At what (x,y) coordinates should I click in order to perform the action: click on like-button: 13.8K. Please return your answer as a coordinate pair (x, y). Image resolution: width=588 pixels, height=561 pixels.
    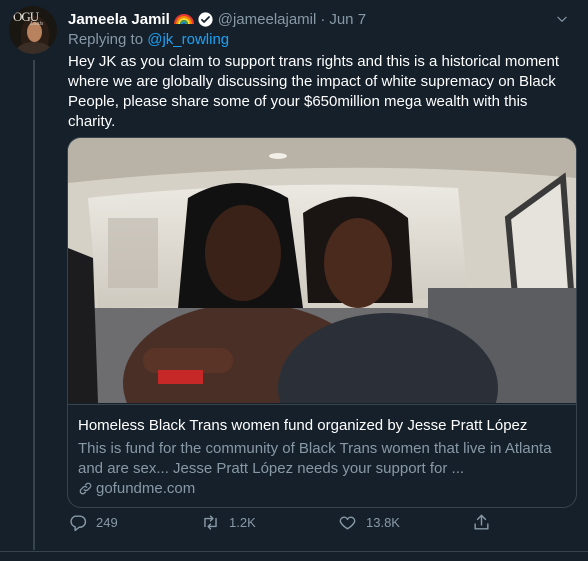
    Looking at the image, I should click on (369, 522).